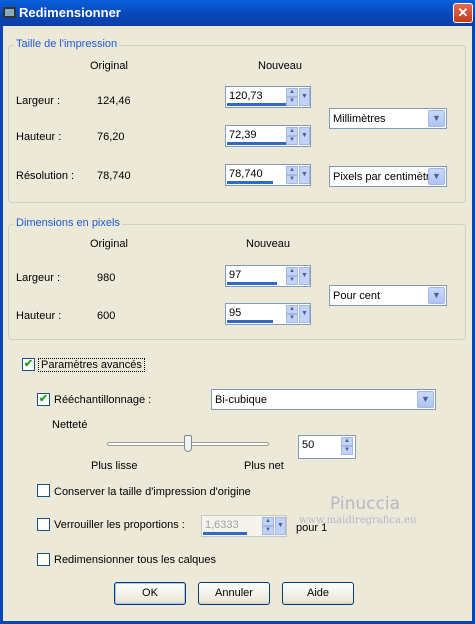 The height and width of the screenshot is (624, 475). What do you see at coordinates (38, 278) in the screenshot?
I see `pixel-width-label: Largeur :` at bounding box center [38, 278].